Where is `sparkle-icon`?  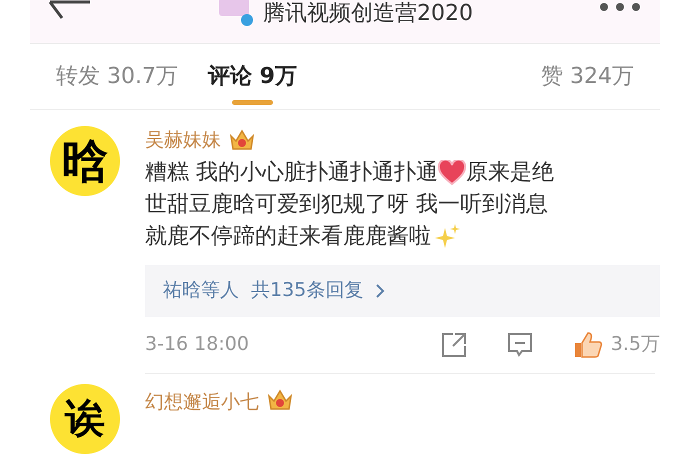
sparkle-icon is located at coordinates (448, 237).